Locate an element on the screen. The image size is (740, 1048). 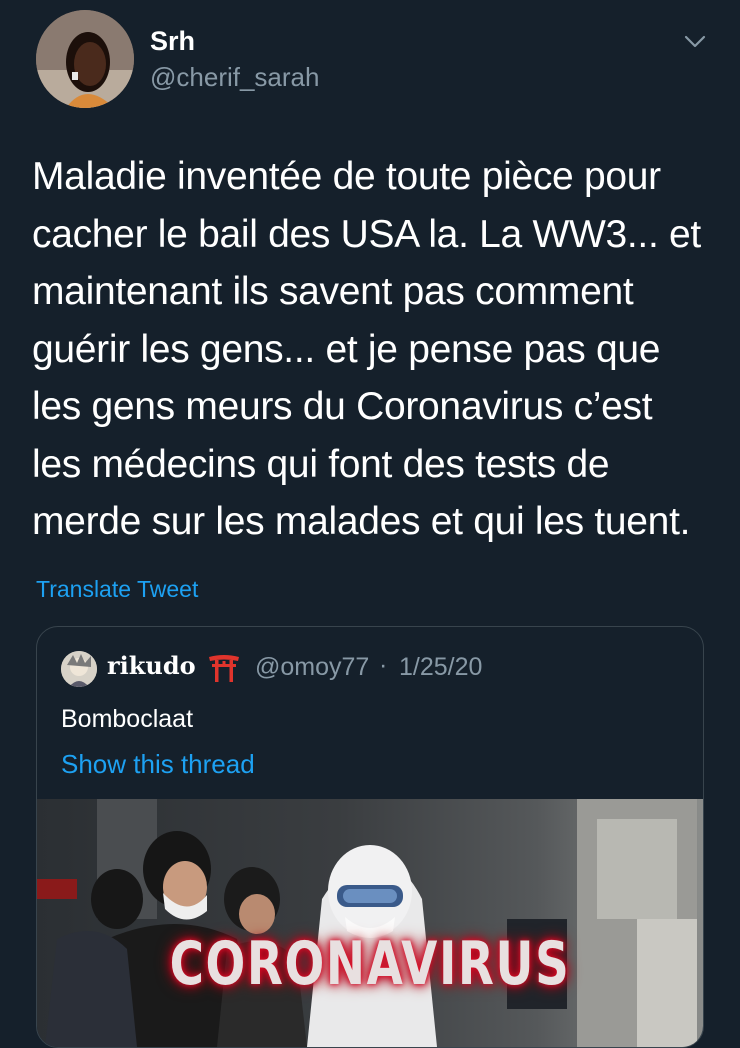
quoted-display-name: rikudo is located at coordinates (151, 665).